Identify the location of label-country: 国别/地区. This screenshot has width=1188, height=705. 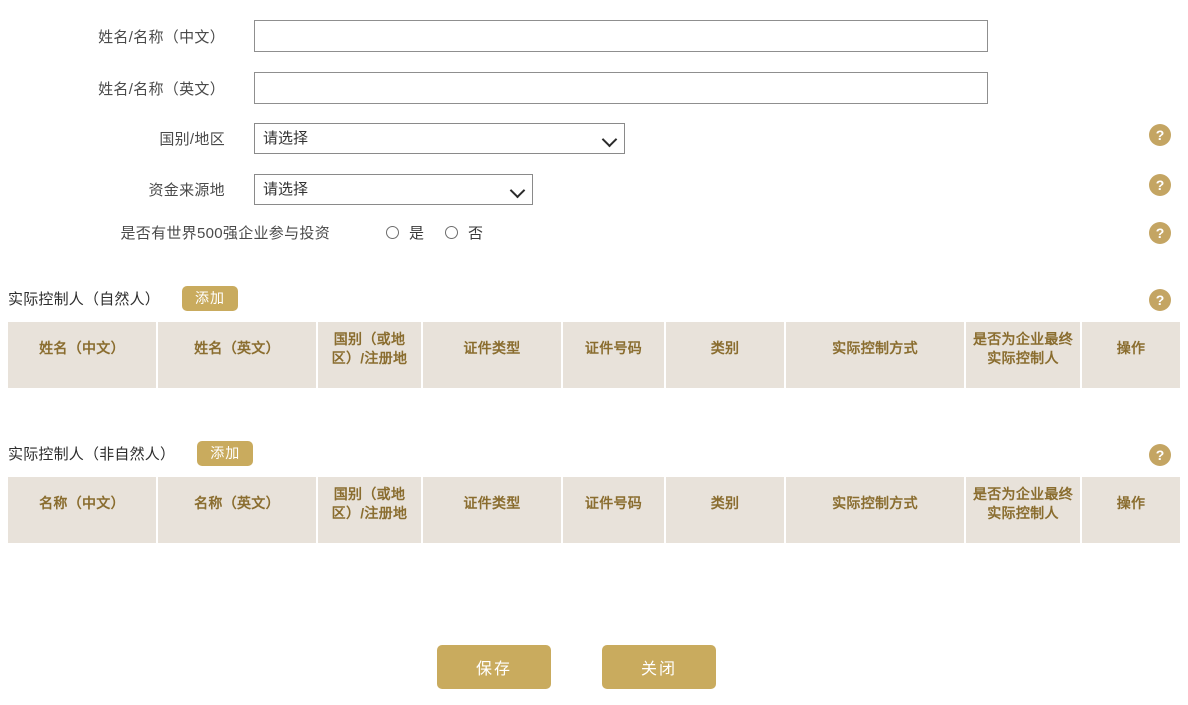
(192, 139).